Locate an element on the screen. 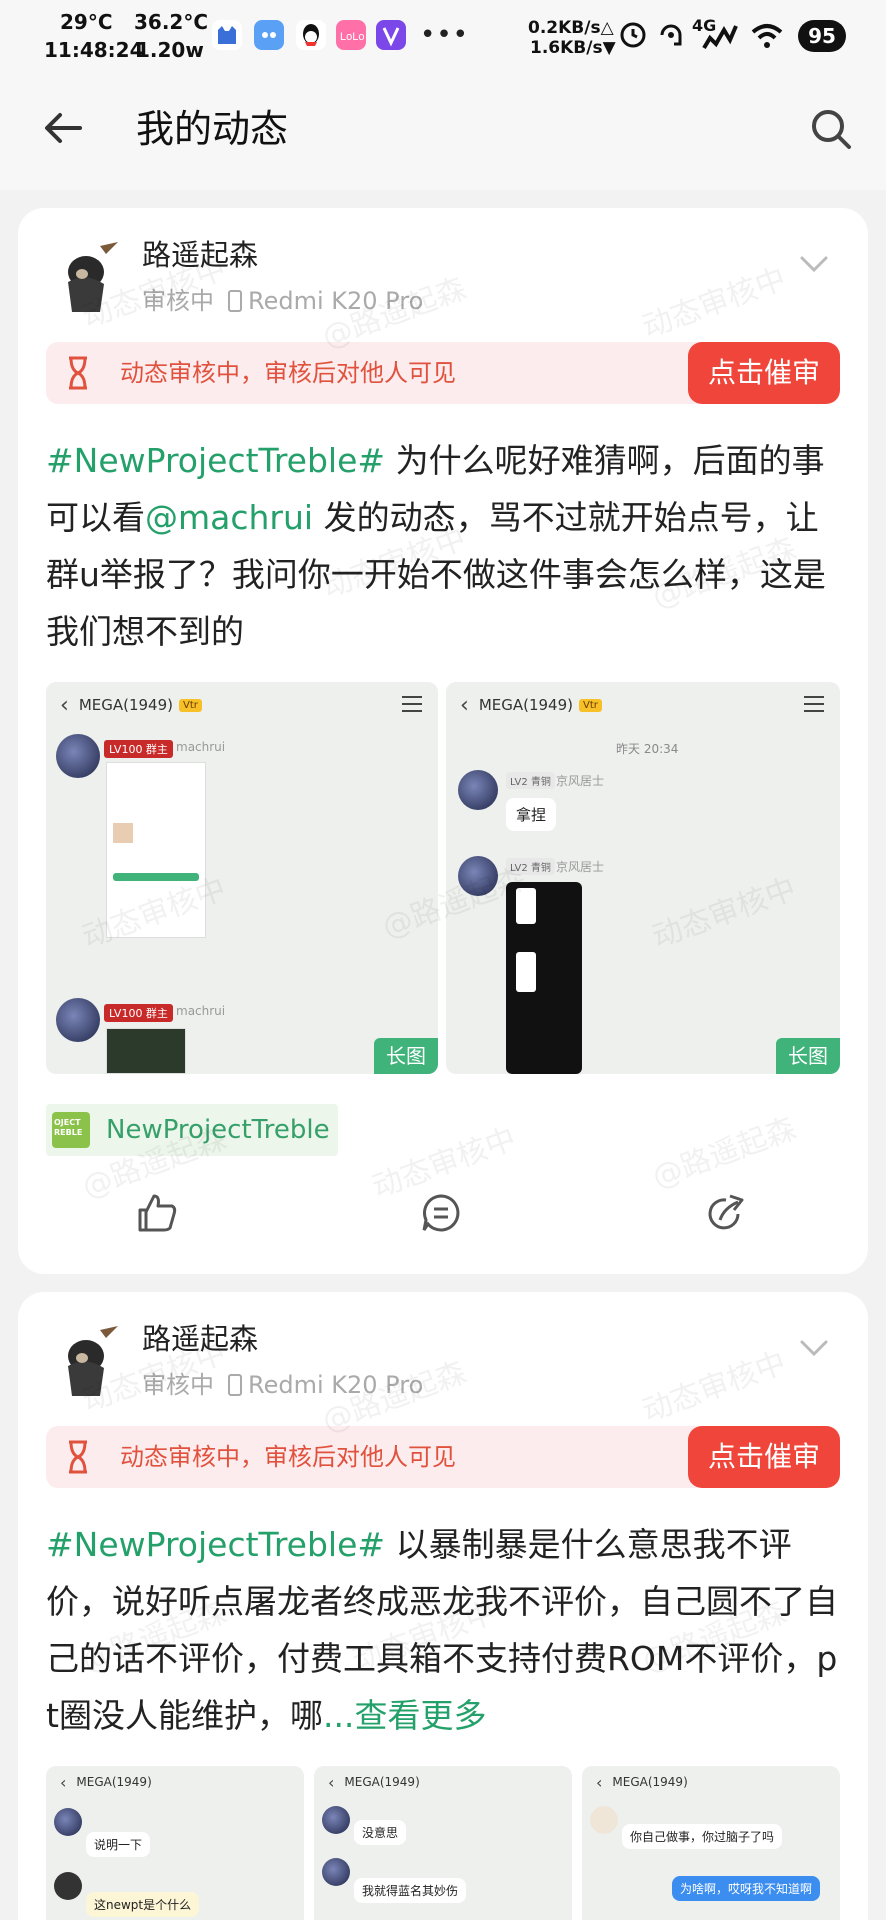  more-notifications-icon: ••• is located at coordinates (445, 35).